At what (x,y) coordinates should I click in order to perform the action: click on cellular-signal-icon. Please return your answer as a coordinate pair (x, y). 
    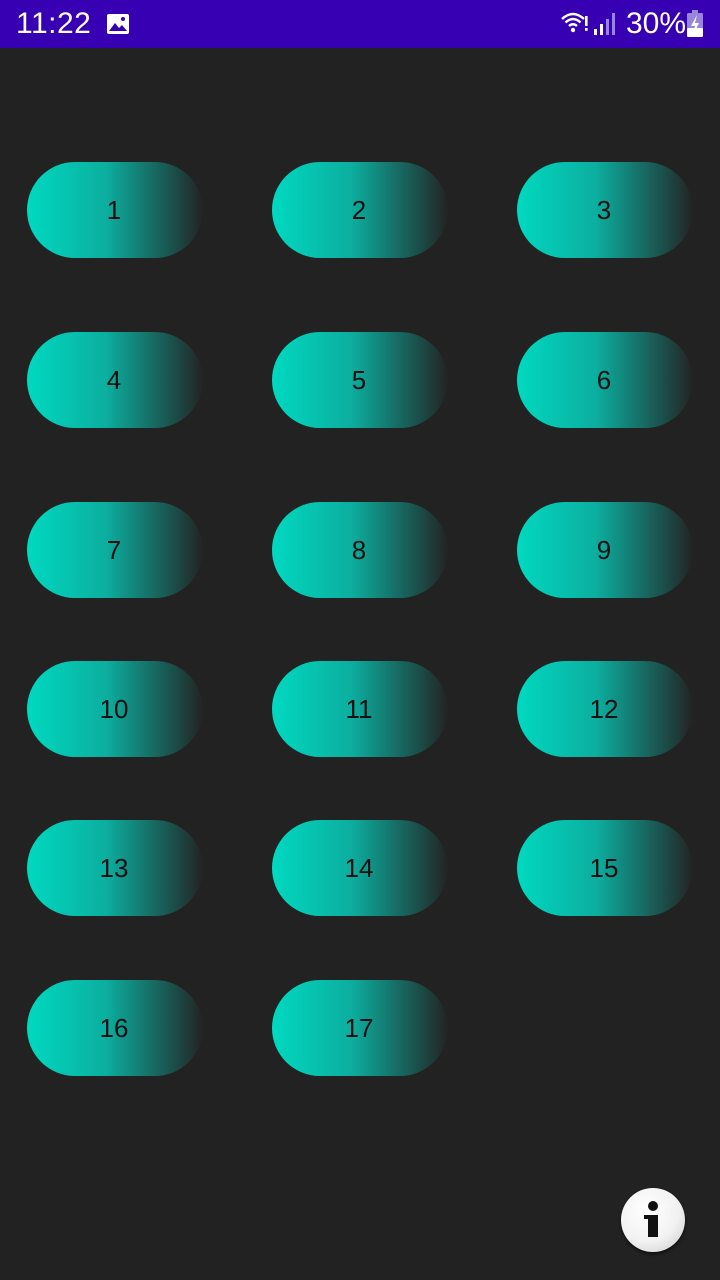
    Looking at the image, I should click on (604, 24).